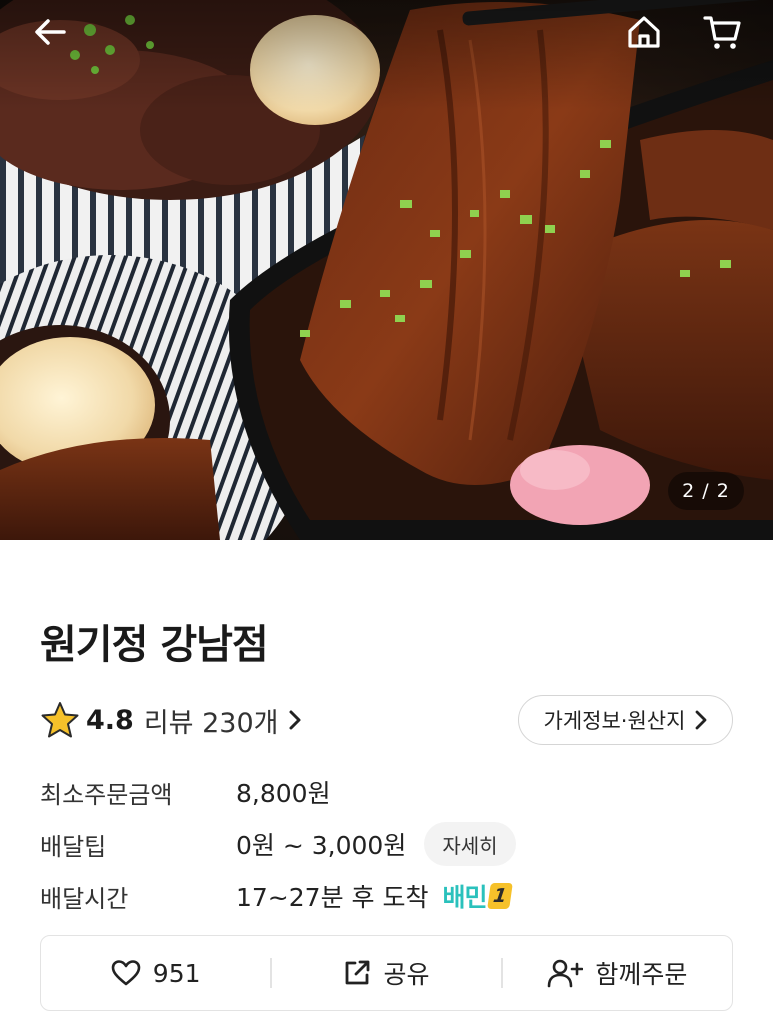  I want to click on cart-button, so click(722, 32).